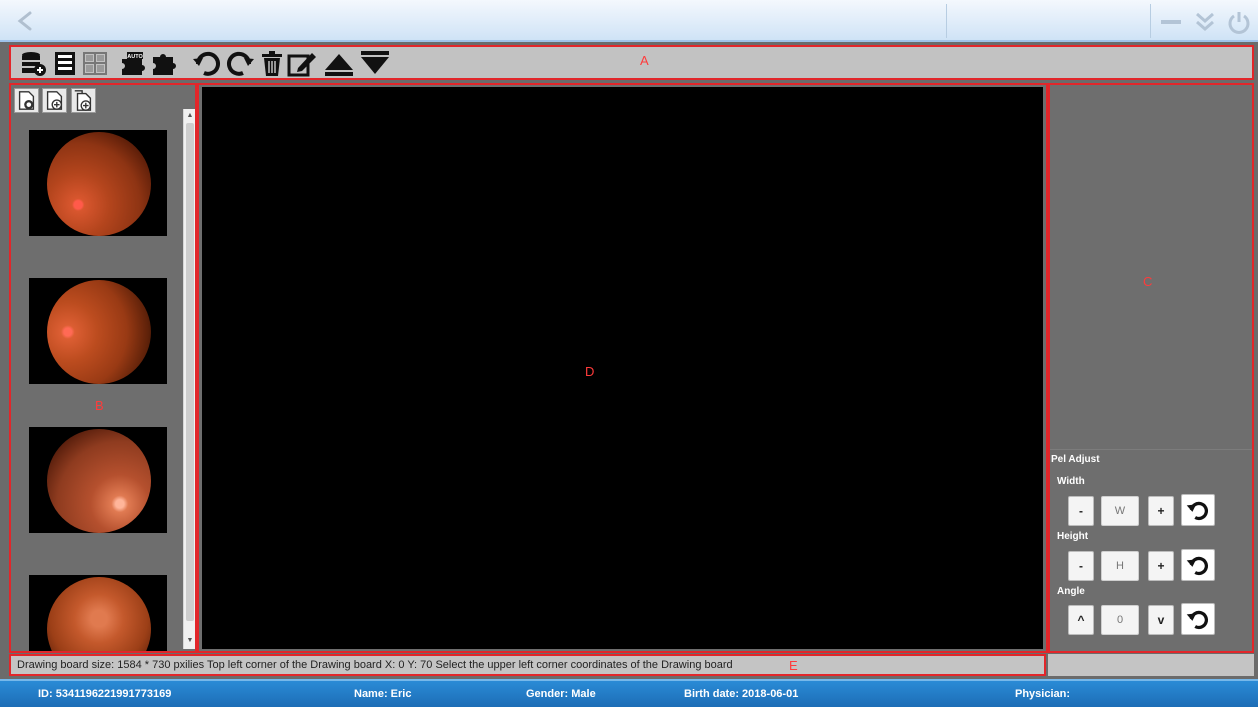 This screenshot has width=1258, height=707. I want to click on region-label-e: E, so click(793, 665).